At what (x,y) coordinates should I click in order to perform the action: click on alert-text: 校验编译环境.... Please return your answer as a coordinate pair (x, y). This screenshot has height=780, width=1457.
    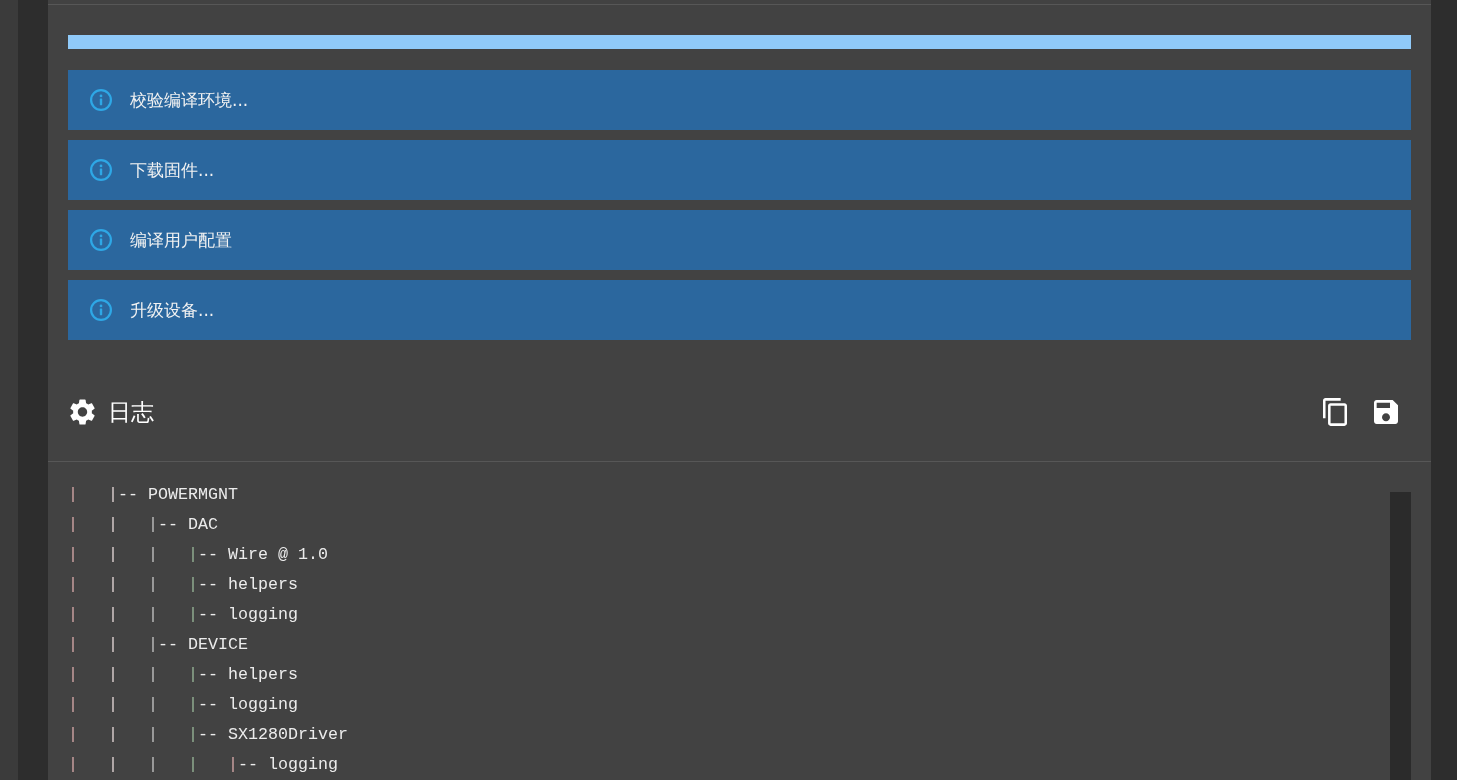
    Looking at the image, I should click on (189, 100).